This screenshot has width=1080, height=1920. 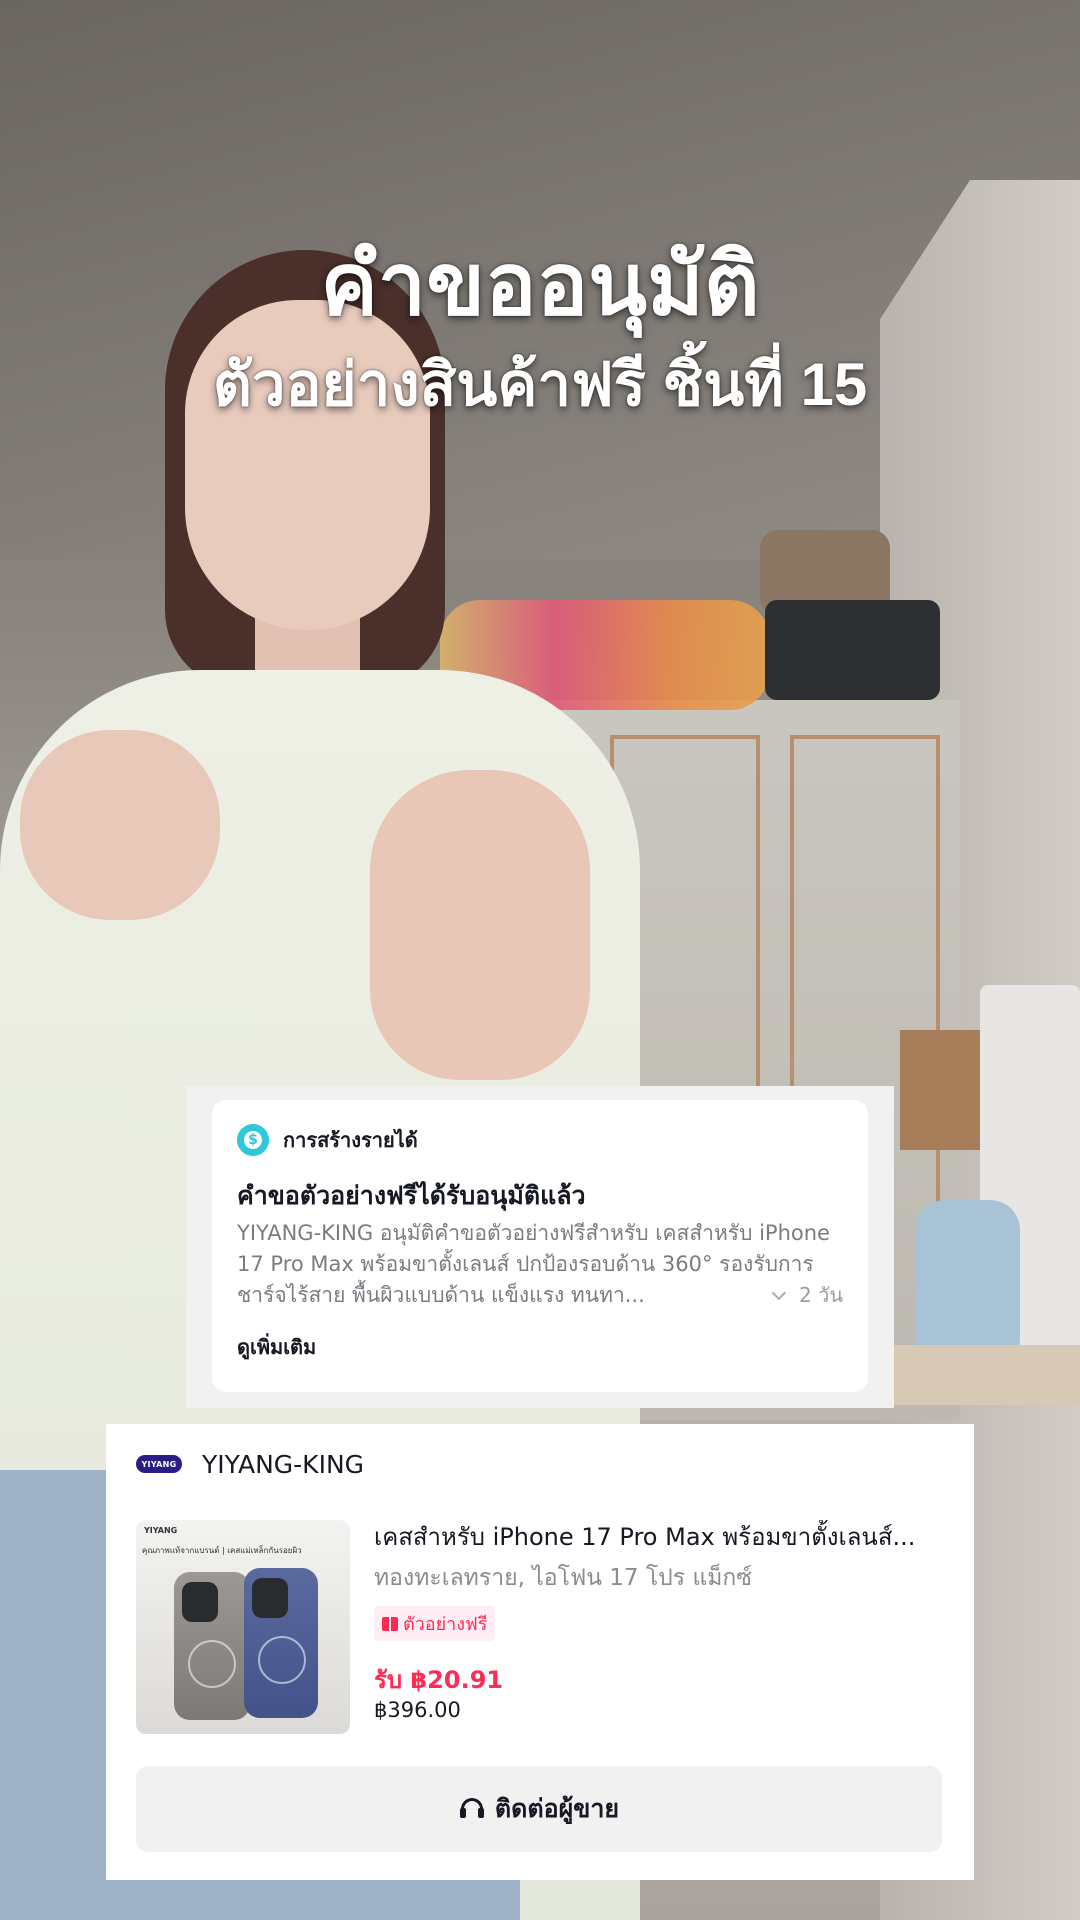 I want to click on caption-title: คำขออนุมัติ, so click(x=540, y=285).